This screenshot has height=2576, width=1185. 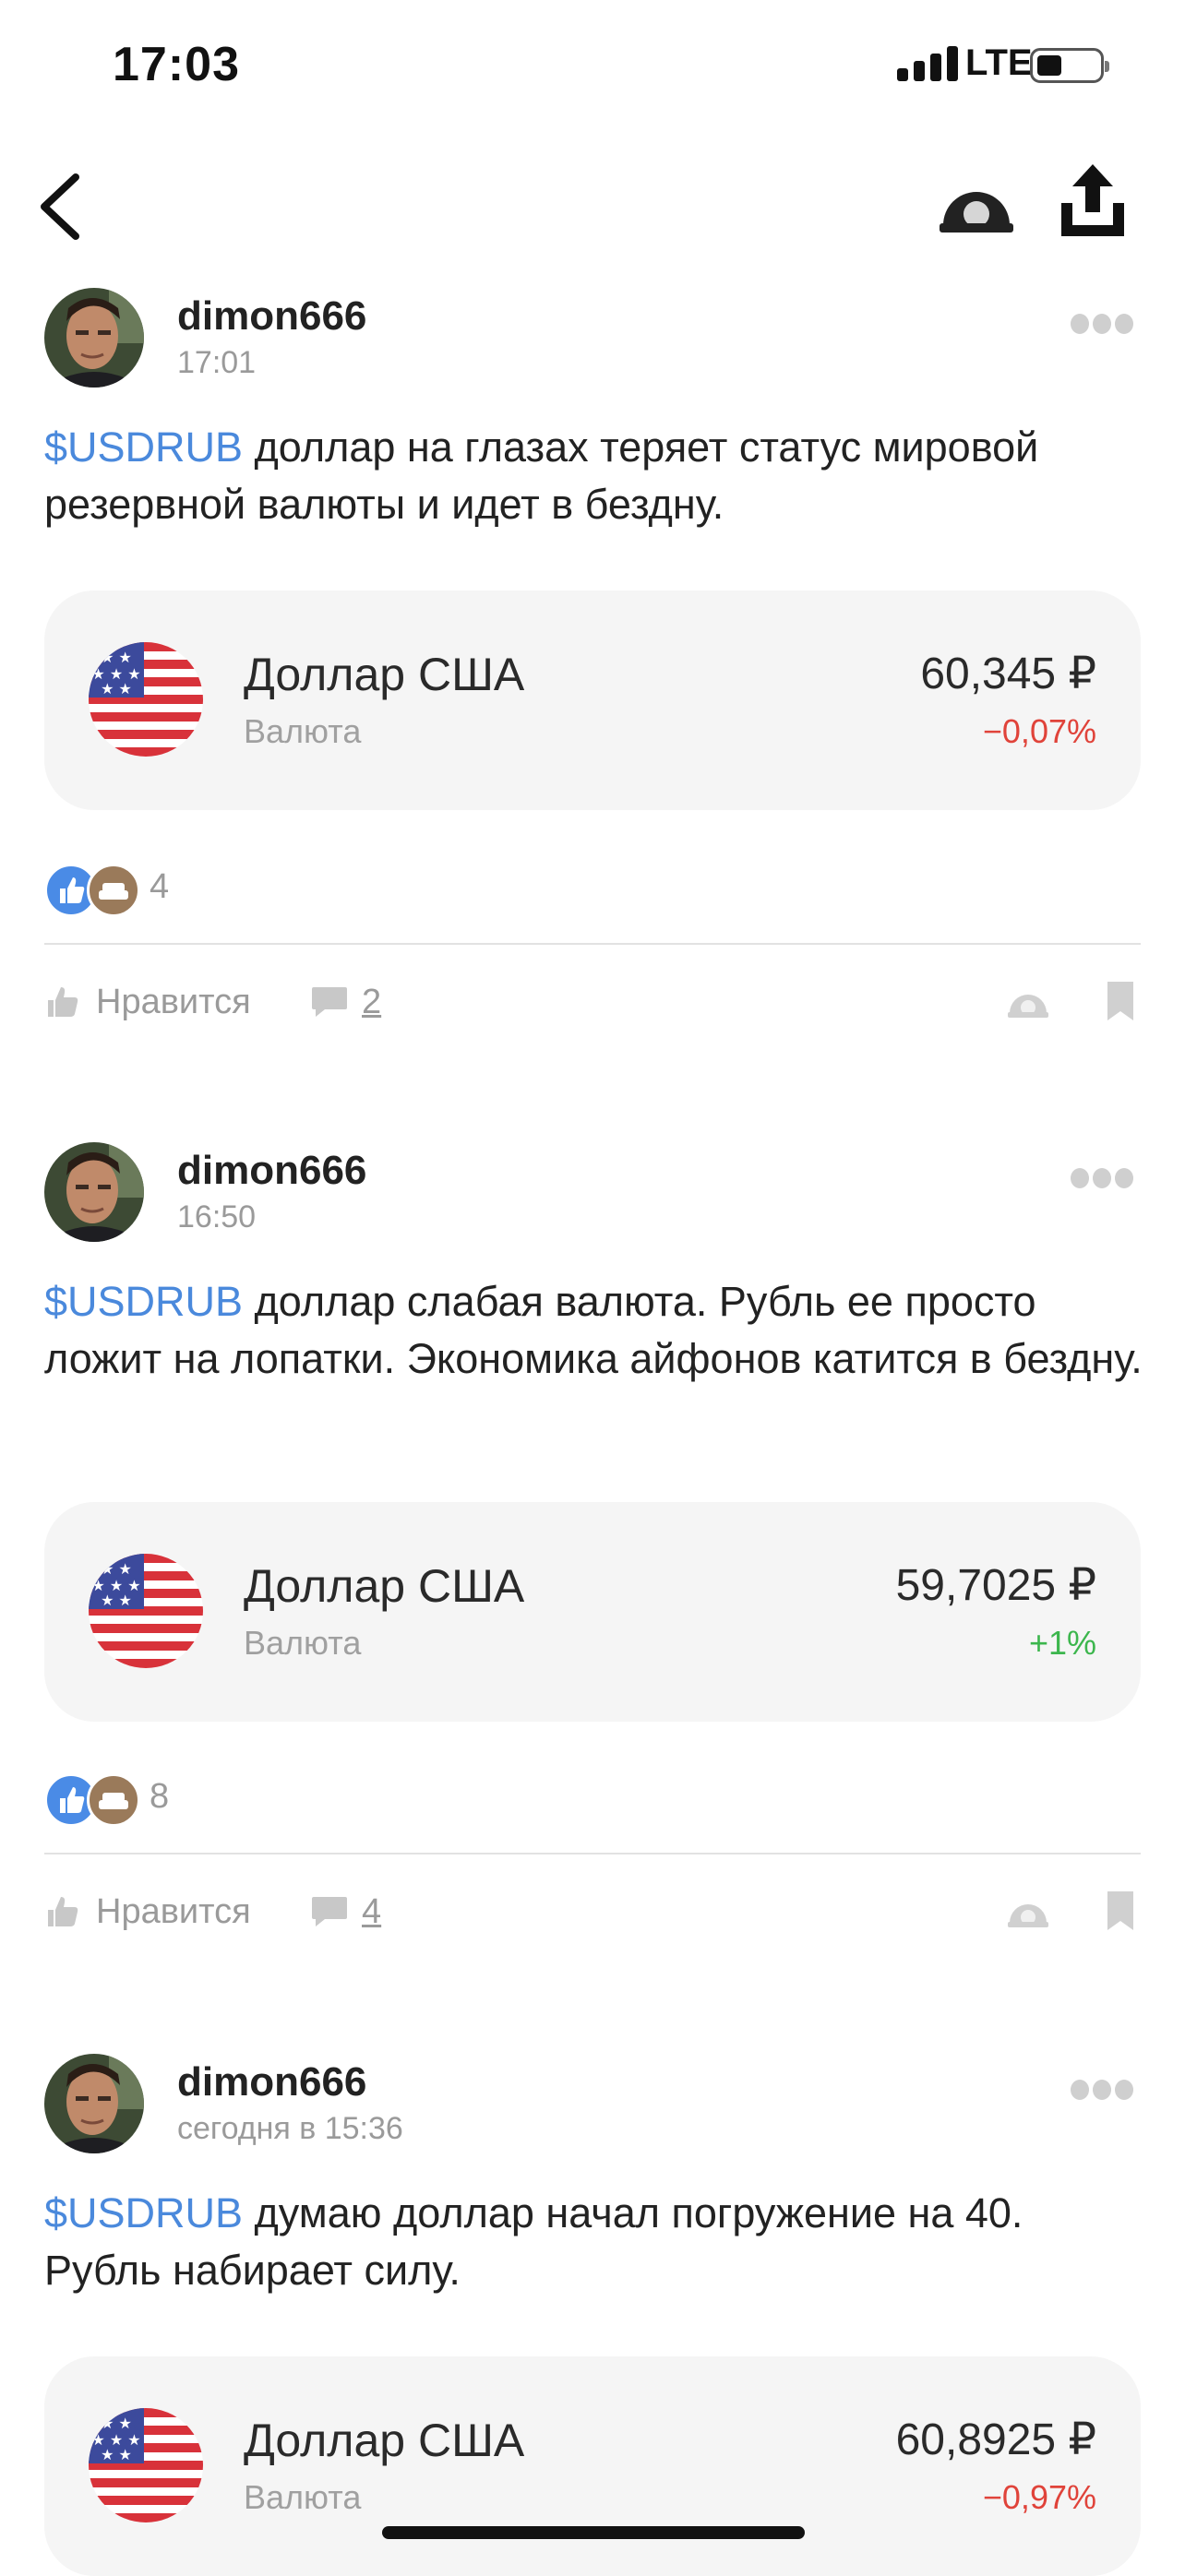 What do you see at coordinates (1039, 2497) in the screenshot?
I see `instrument-change: −0,97%` at bounding box center [1039, 2497].